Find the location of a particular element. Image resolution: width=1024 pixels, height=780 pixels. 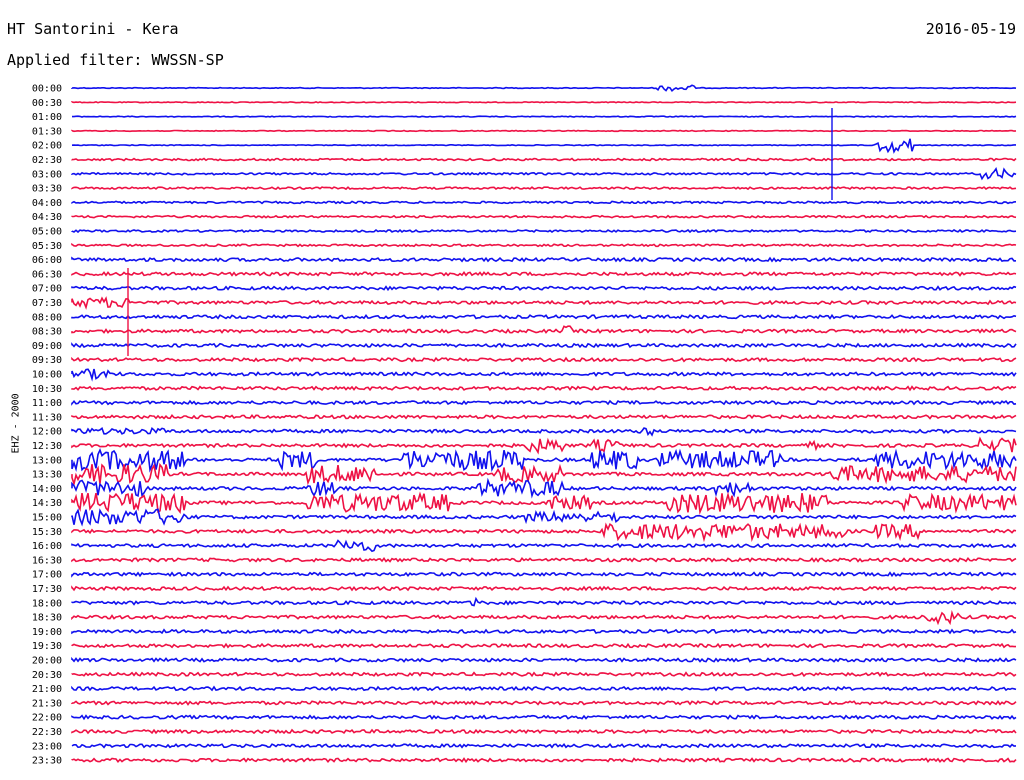

time-label: 00:30 is located at coordinates (47, 103).